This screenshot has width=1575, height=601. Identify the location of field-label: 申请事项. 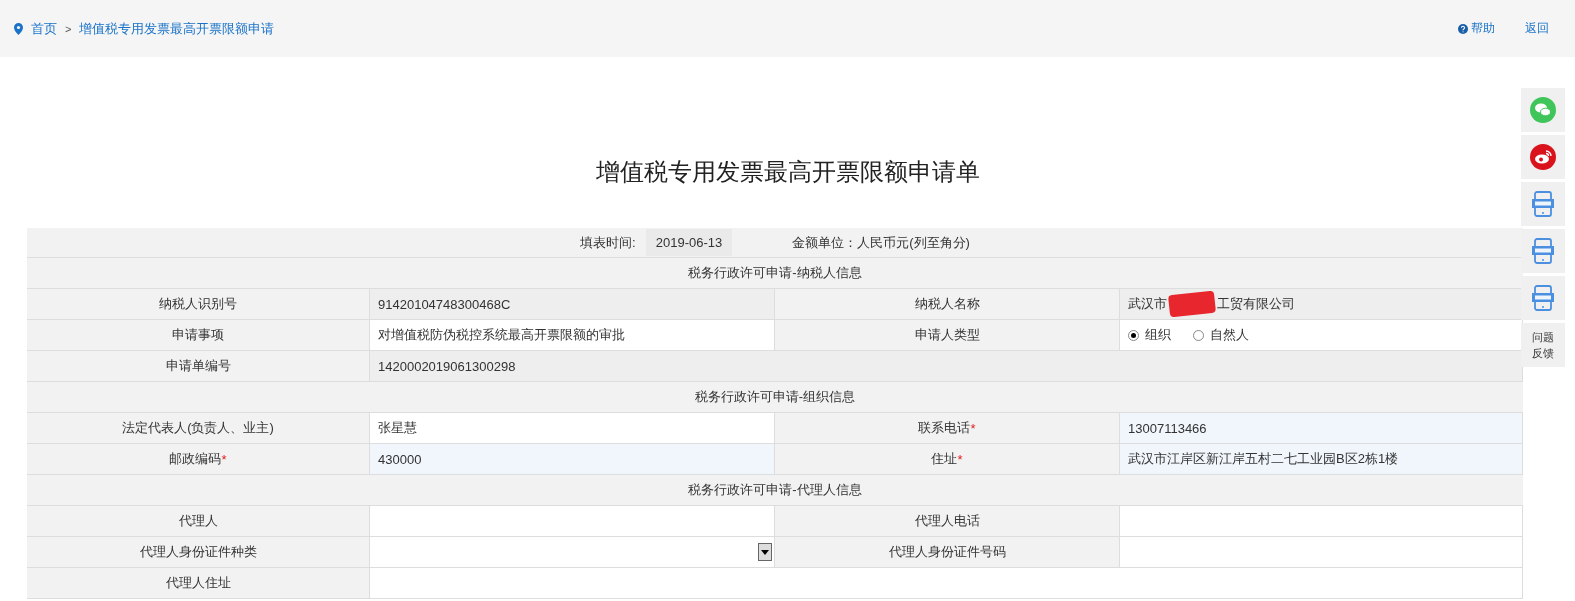
(198, 335).